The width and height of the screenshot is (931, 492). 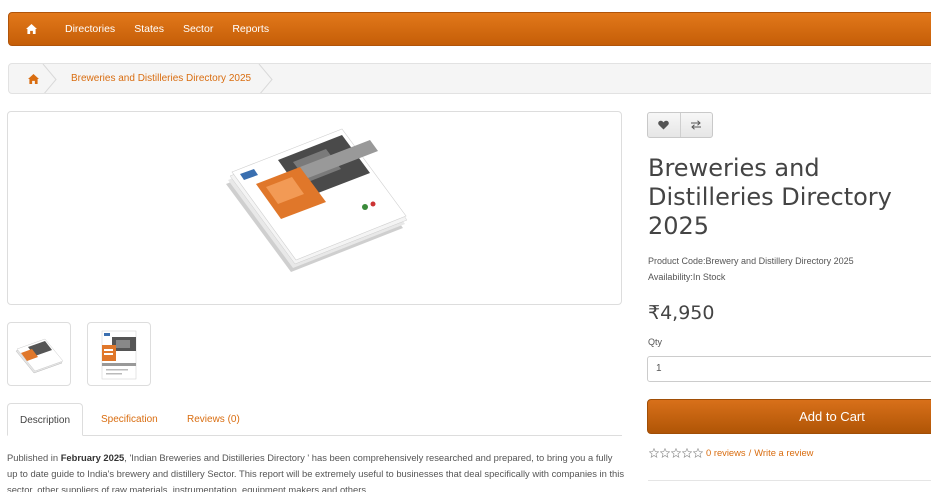 I want to click on heart-icon, so click(x=664, y=125).